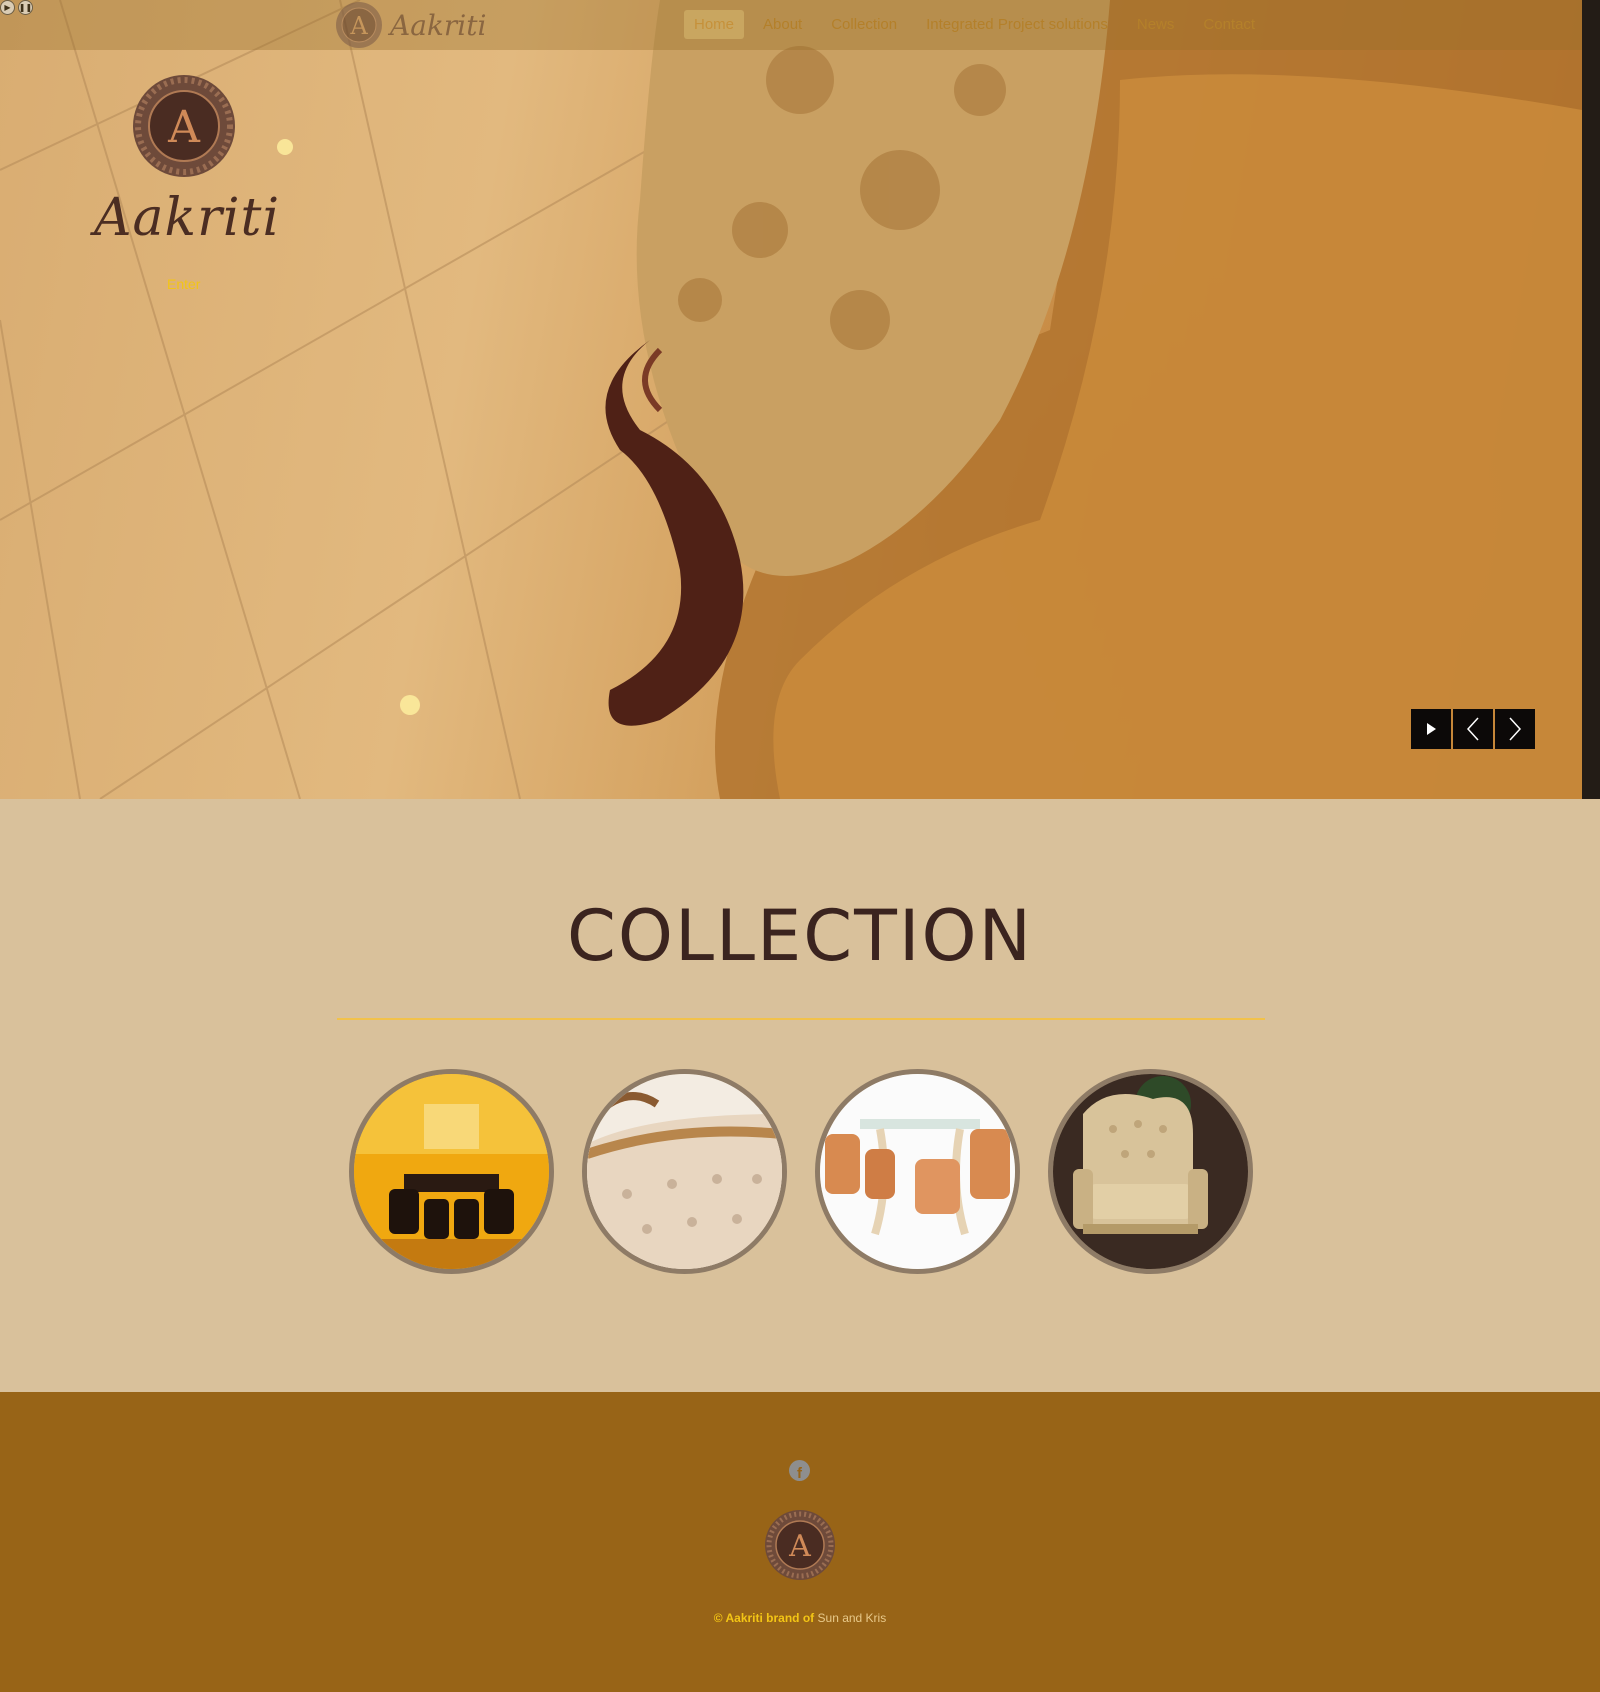  I want to click on header-brand-name: Aakriti, so click(438, 25).